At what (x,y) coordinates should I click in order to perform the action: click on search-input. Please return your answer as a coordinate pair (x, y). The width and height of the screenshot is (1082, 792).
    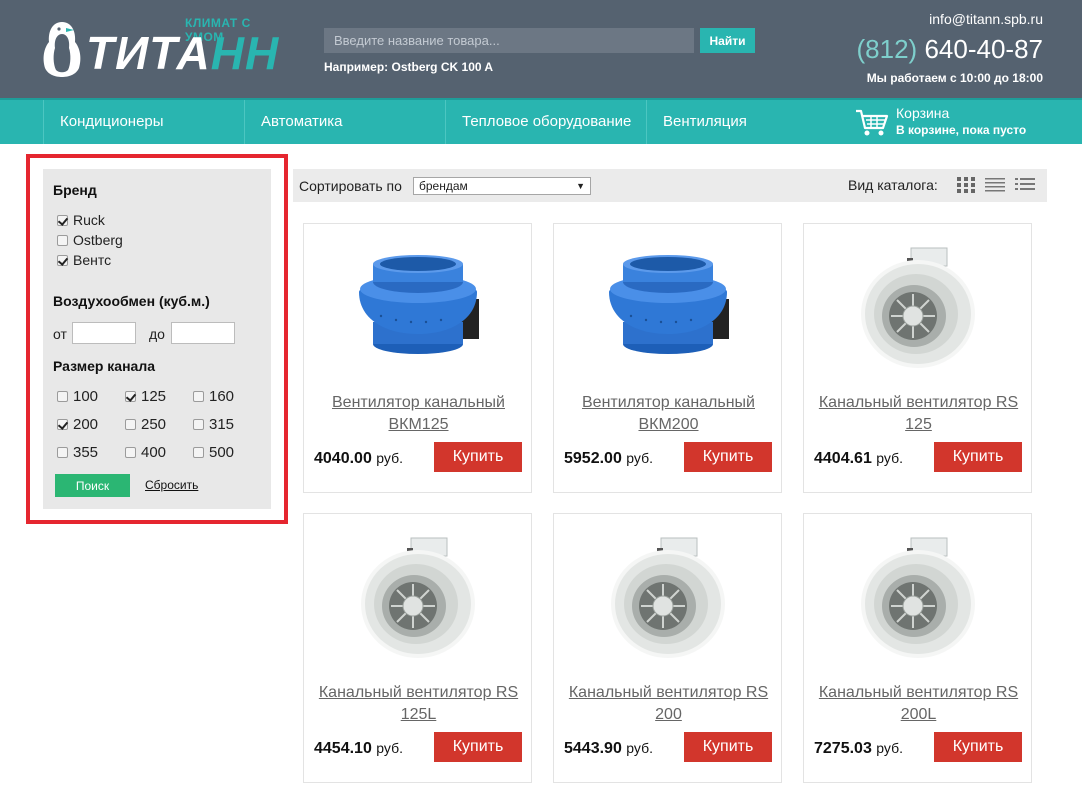
    Looking at the image, I should click on (509, 40).